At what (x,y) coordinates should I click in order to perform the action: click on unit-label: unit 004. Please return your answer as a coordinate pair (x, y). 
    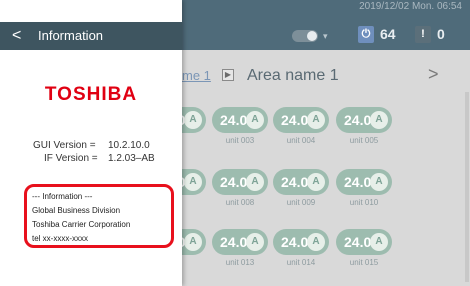
    Looking at the image, I should click on (301, 140).